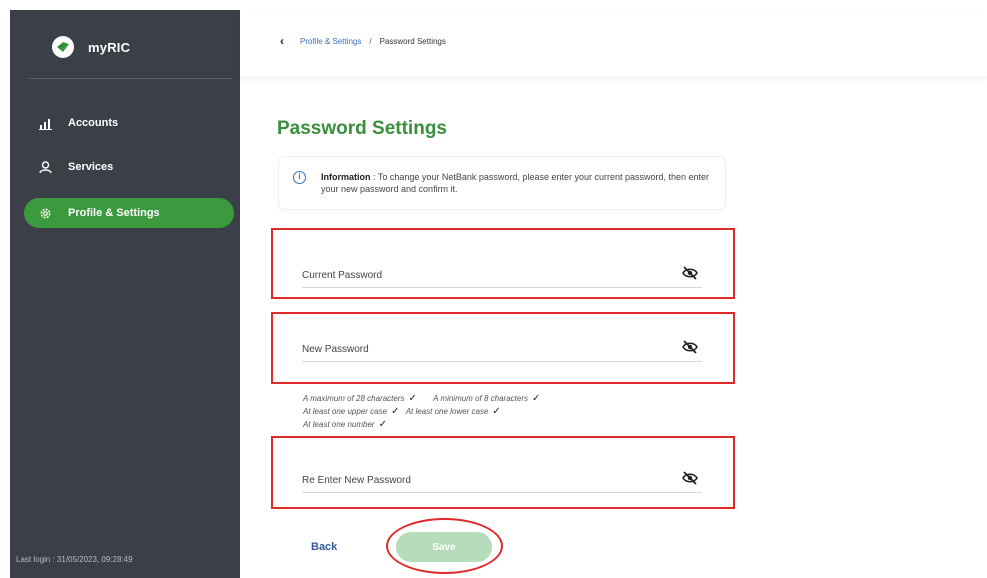  What do you see at coordinates (93, 123) in the screenshot?
I see `sidebar-item-label: Accounts` at bounding box center [93, 123].